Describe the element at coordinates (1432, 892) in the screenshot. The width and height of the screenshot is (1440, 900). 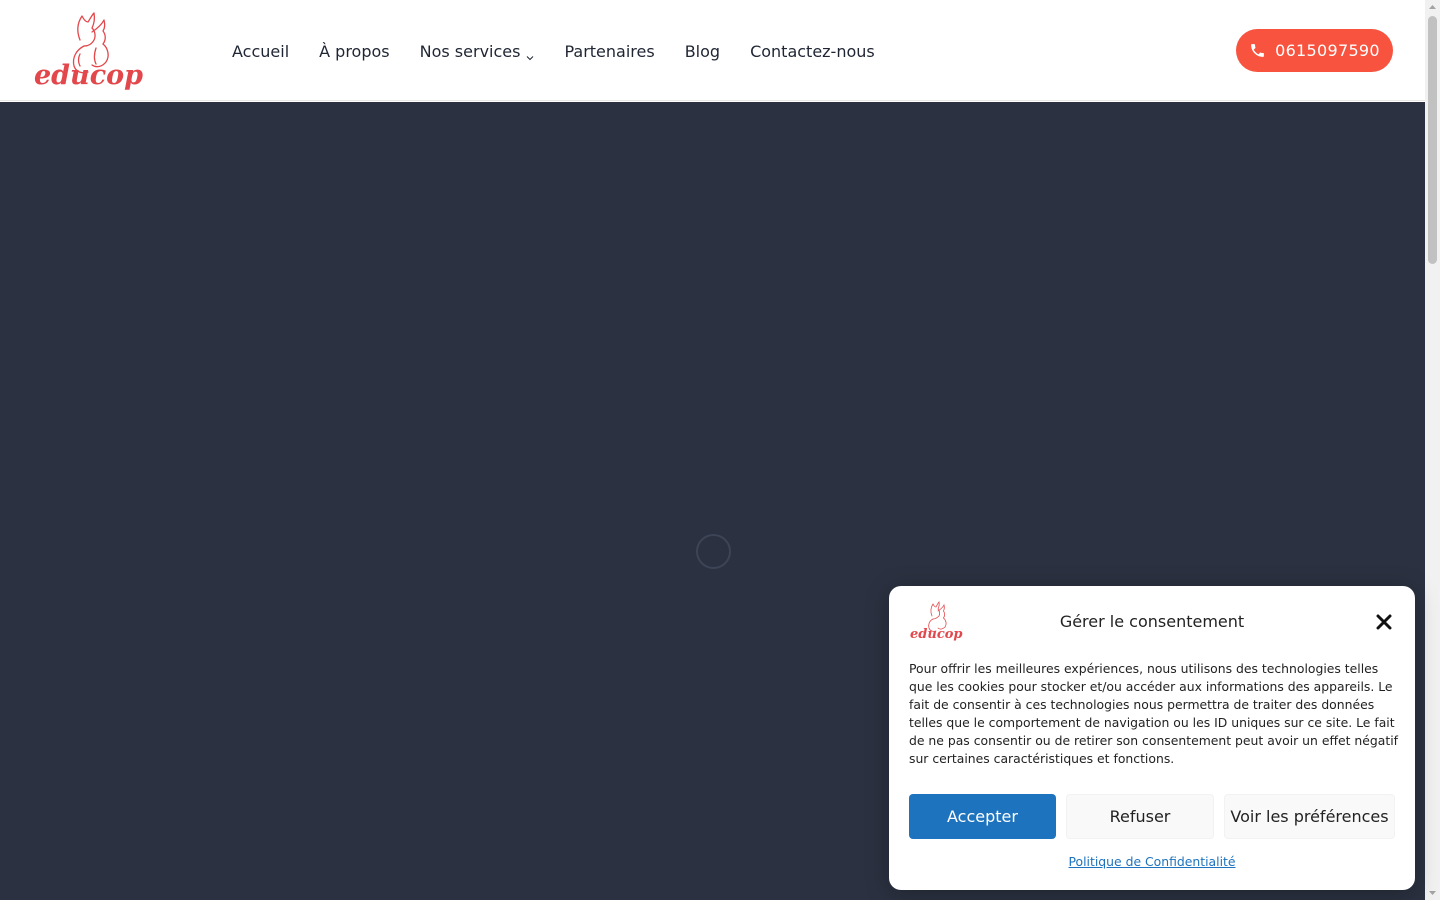
I see `scroll-down-arrow-icon` at that location.